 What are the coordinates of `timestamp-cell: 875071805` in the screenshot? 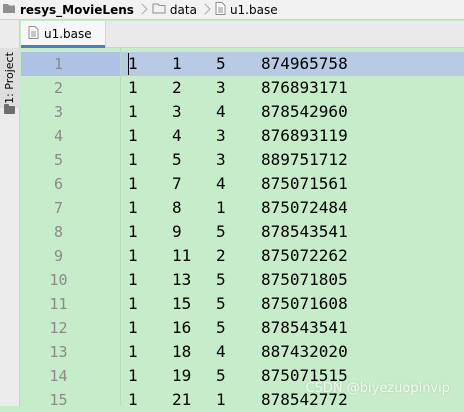 It's located at (304, 279).